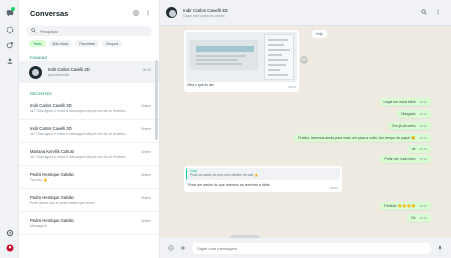  I want to click on contact-avatar, so click(171, 12).